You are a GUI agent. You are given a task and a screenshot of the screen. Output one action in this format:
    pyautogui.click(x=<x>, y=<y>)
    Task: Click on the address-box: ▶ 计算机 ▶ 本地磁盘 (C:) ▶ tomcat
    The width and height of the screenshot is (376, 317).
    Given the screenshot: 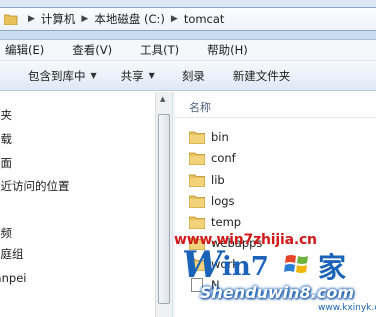 What is the action you would take?
    pyautogui.click(x=188, y=19)
    